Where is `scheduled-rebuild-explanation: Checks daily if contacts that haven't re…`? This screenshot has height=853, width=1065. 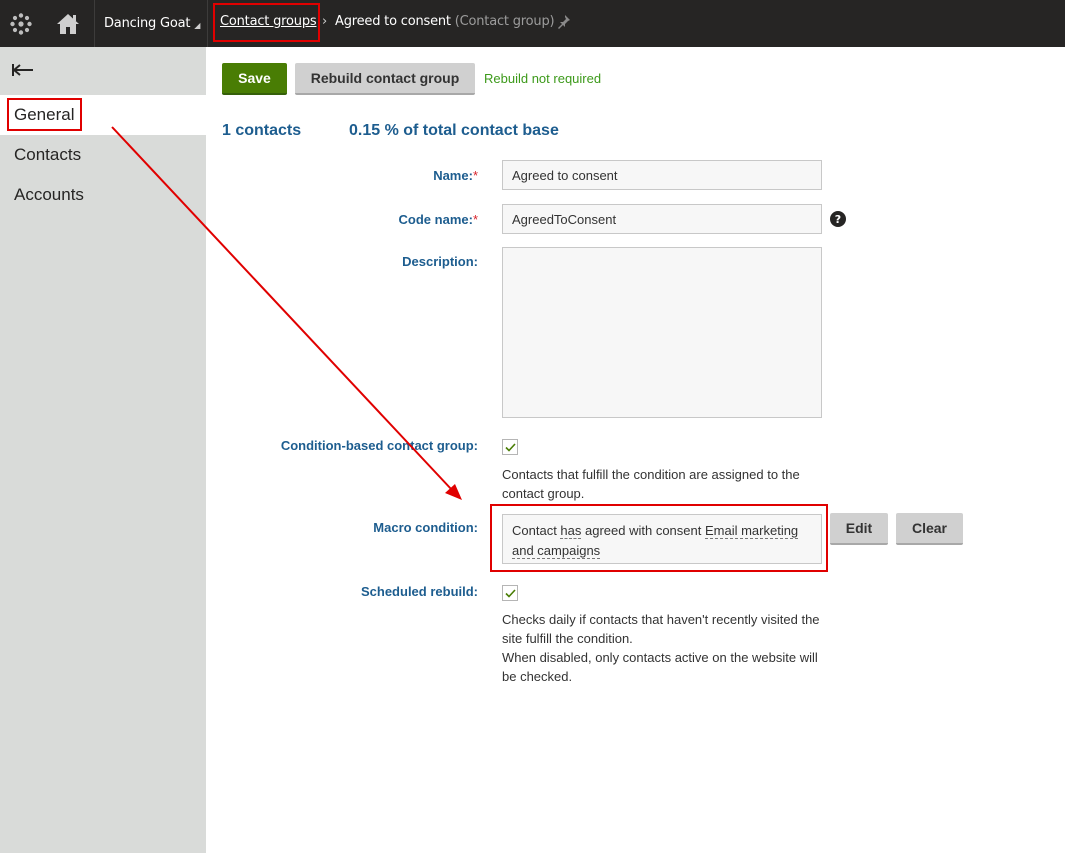
scheduled-rebuild-explanation: Checks daily if contacts that haven't re… is located at coordinates (663, 648).